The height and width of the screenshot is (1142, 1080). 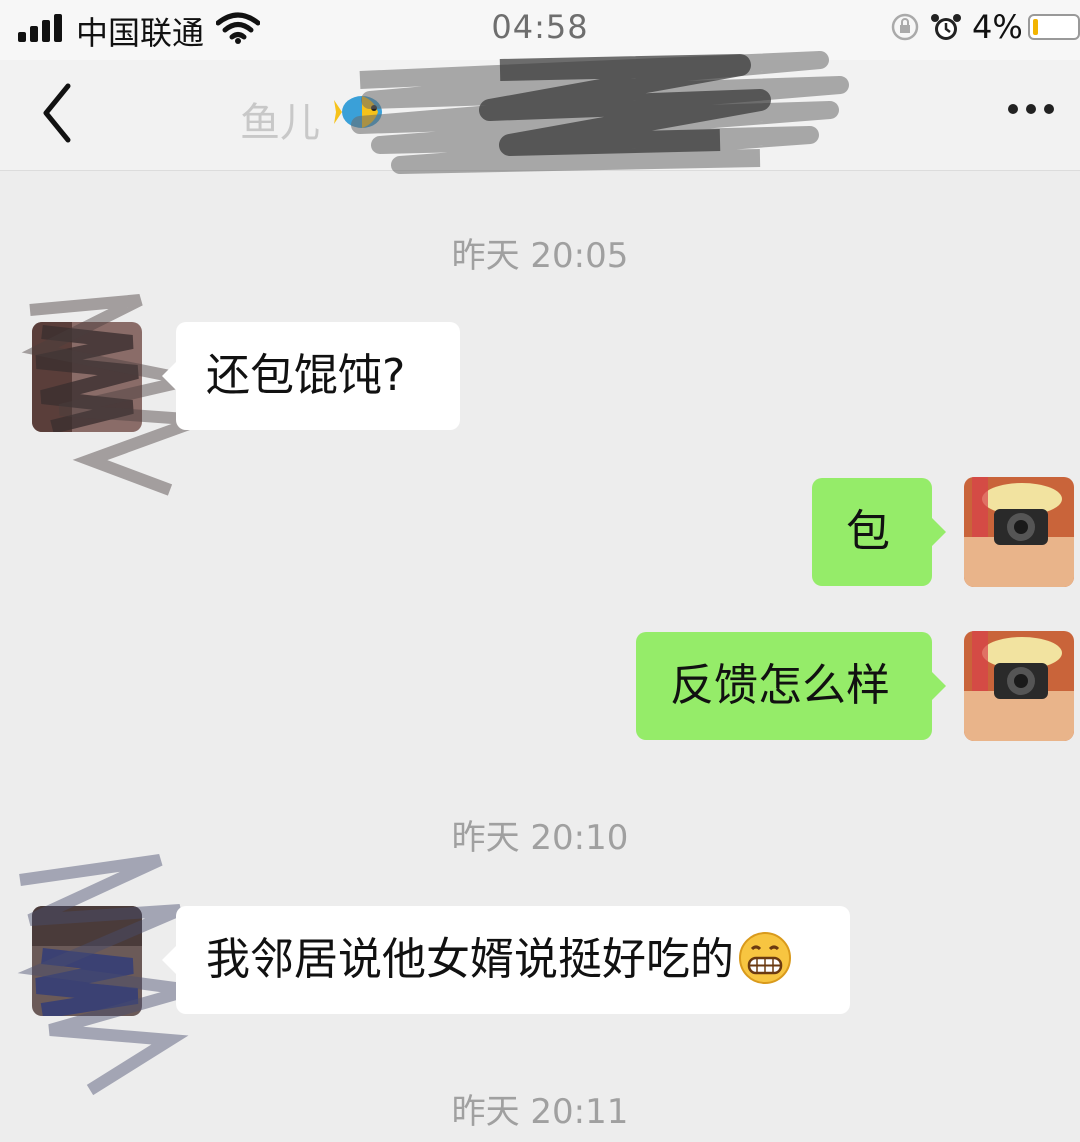 What do you see at coordinates (780, 685) in the screenshot?
I see `message-text: 反馈怎么样` at bounding box center [780, 685].